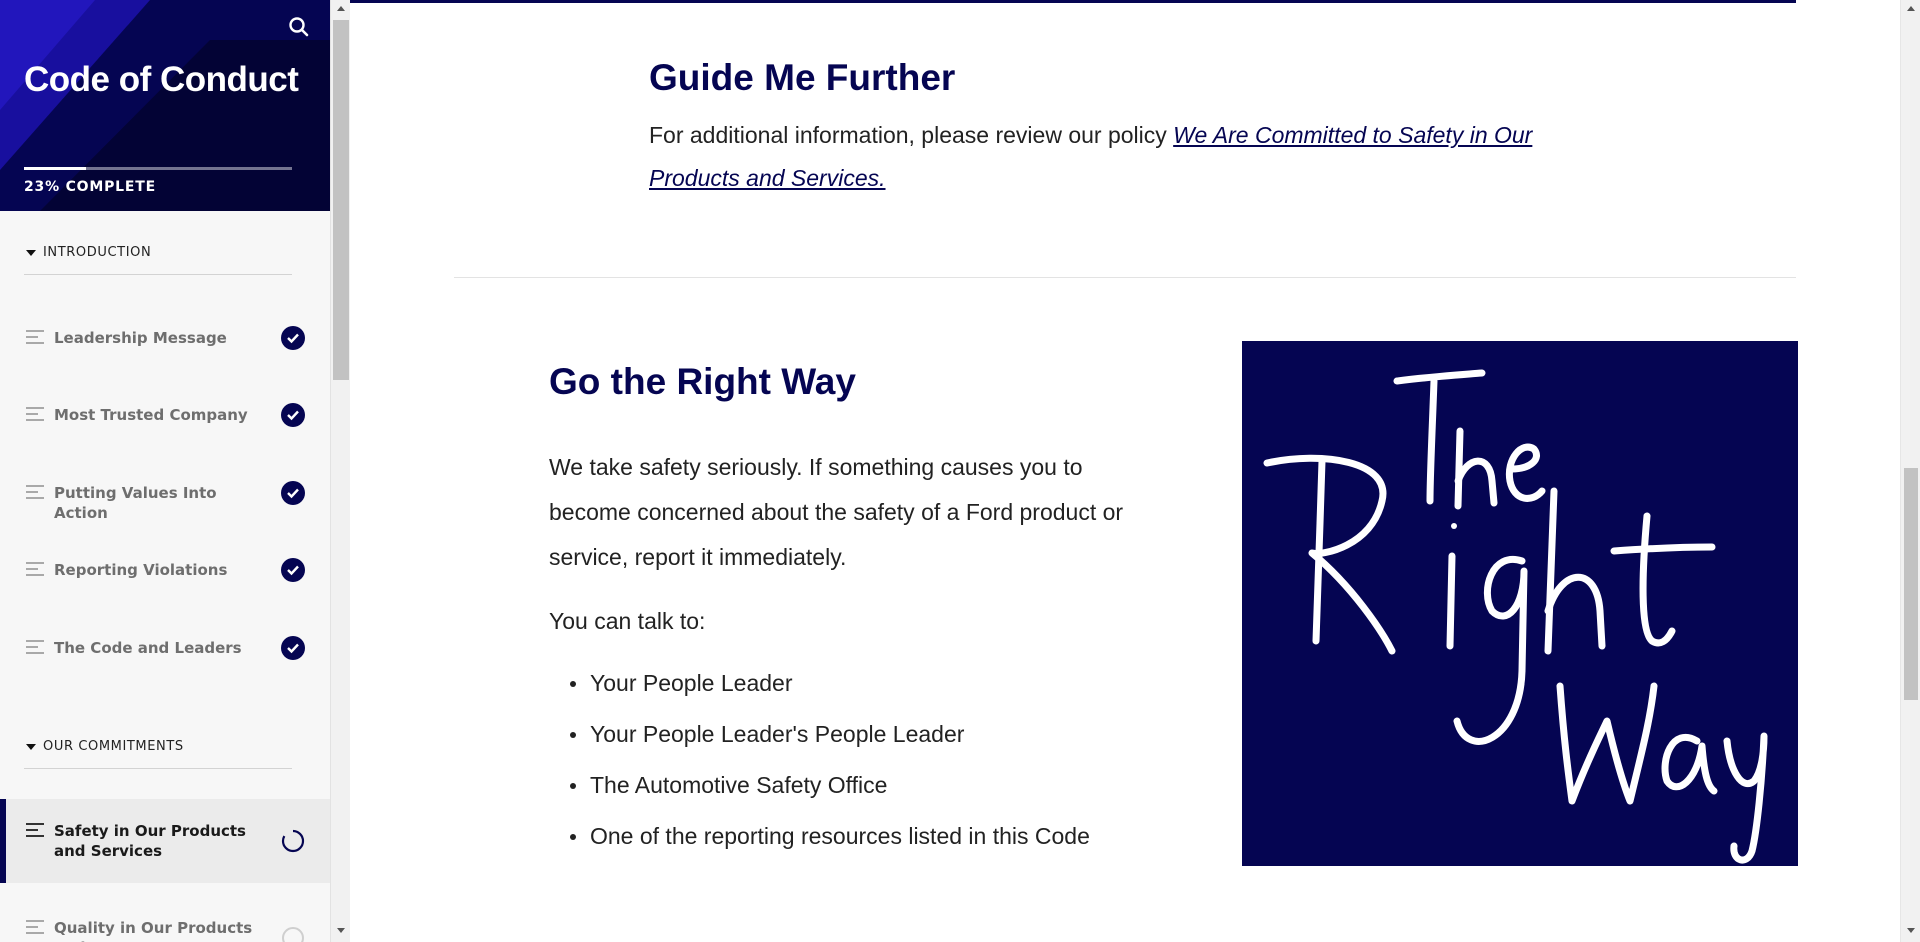 The height and width of the screenshot is (942, 1920). I want to click on lesson-title: Quality in Our Products and, so click(153, 930).